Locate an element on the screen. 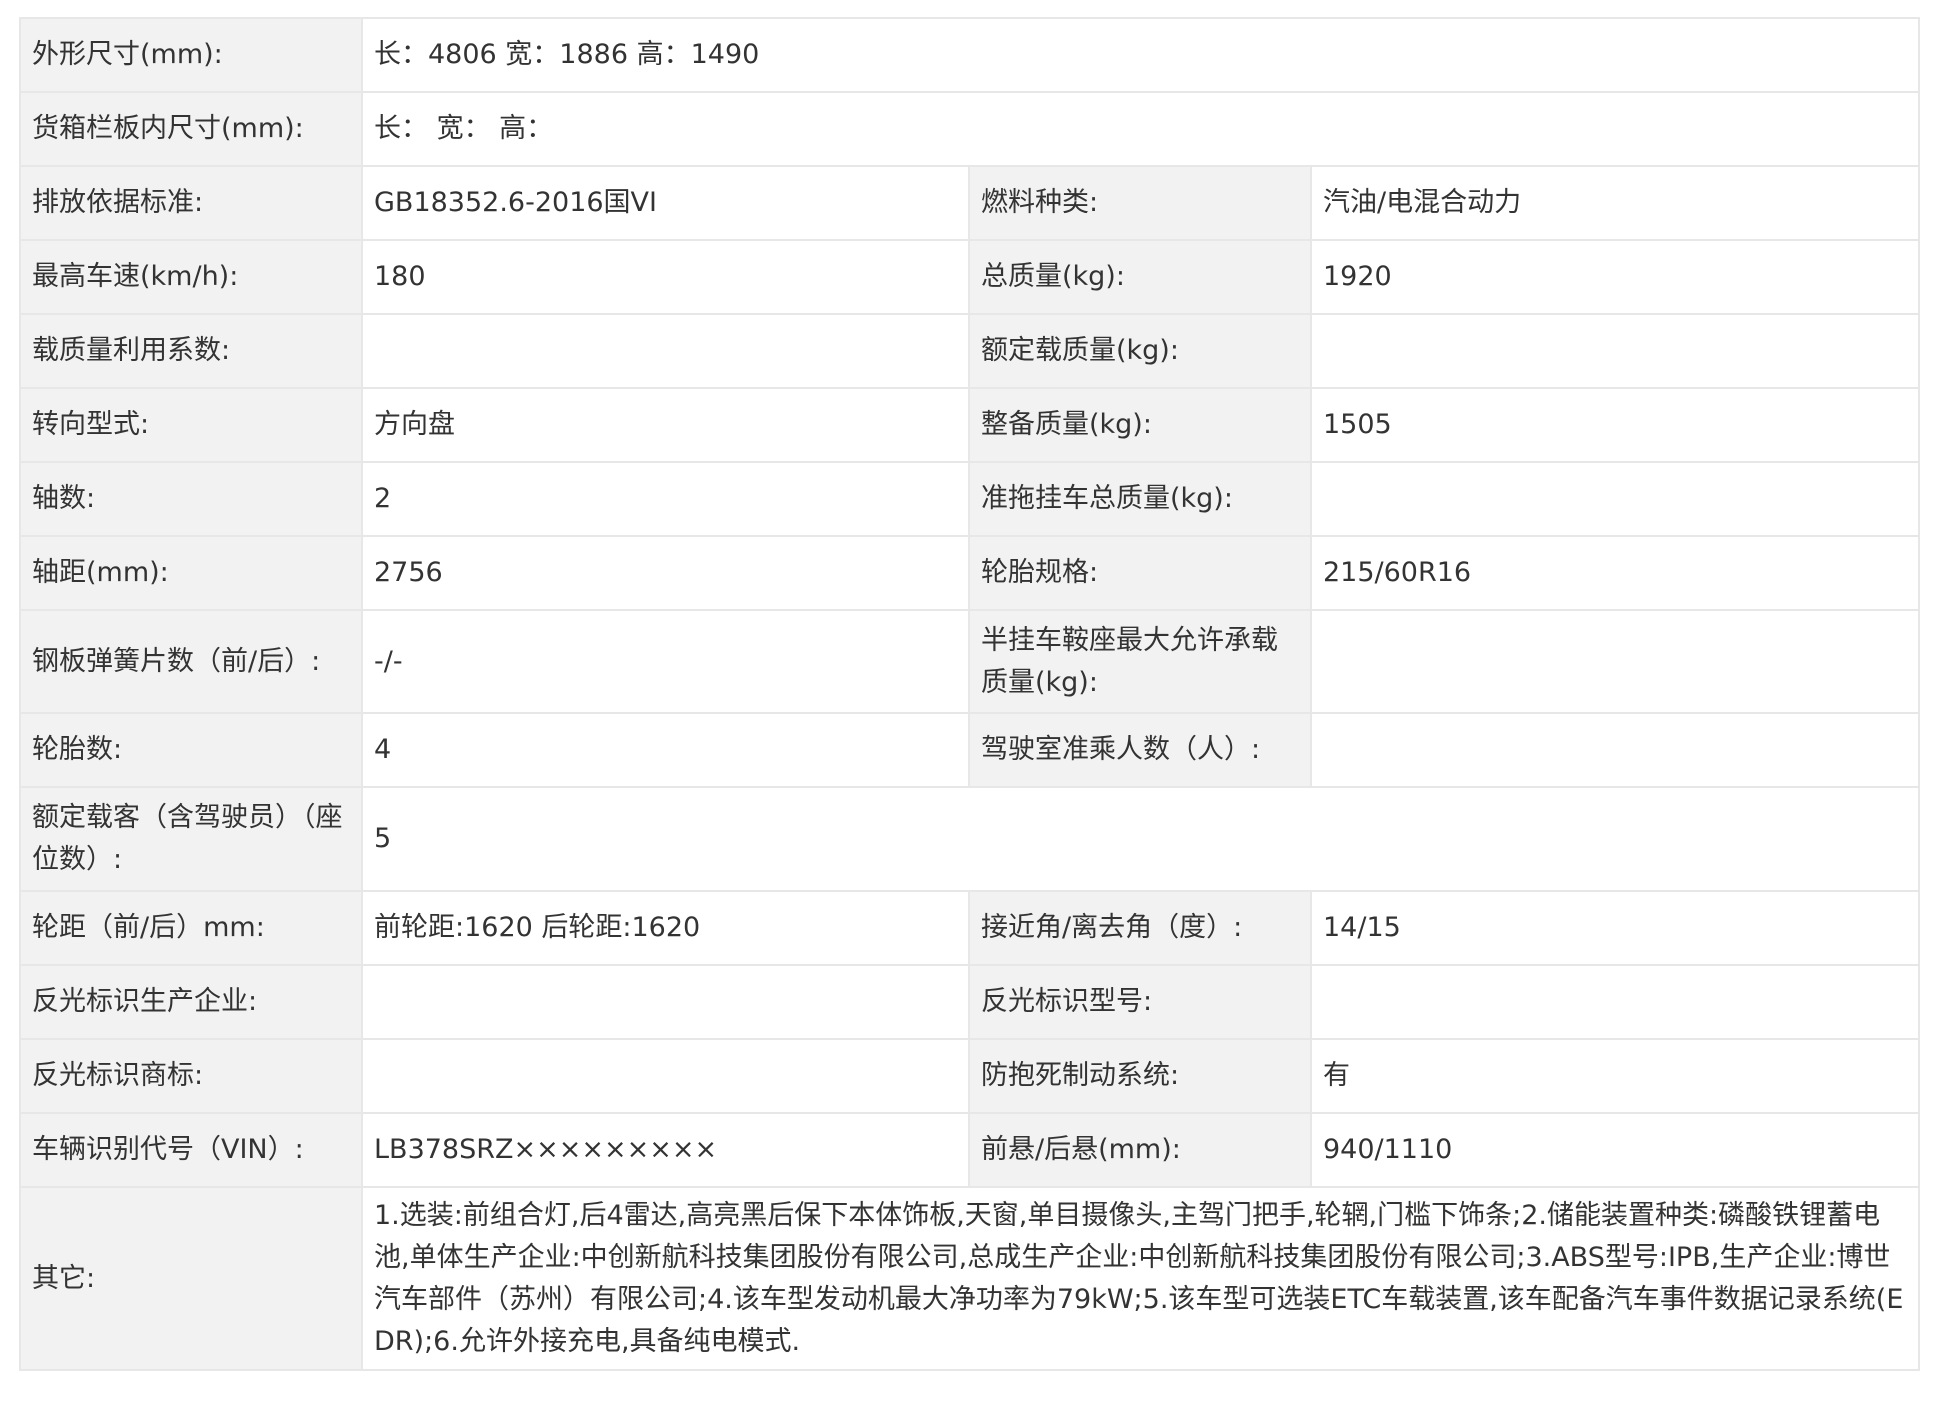  spec-value: 有 is located at coordinates (1615, 1076).